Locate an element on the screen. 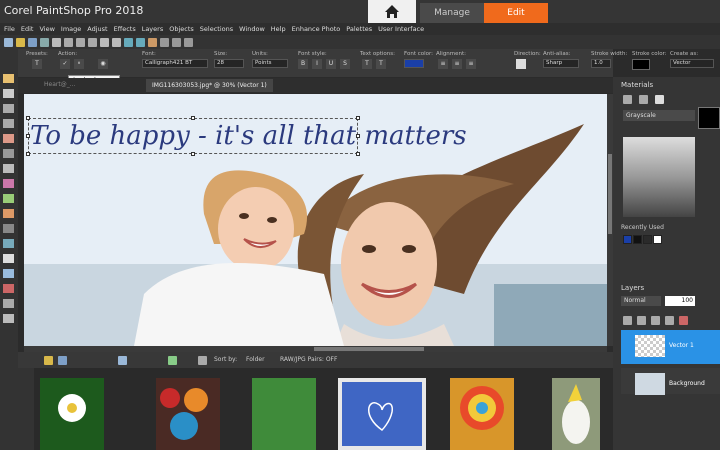 This screenshot has width=720, height=450. copy-icon is located at coordinates (80, 42).